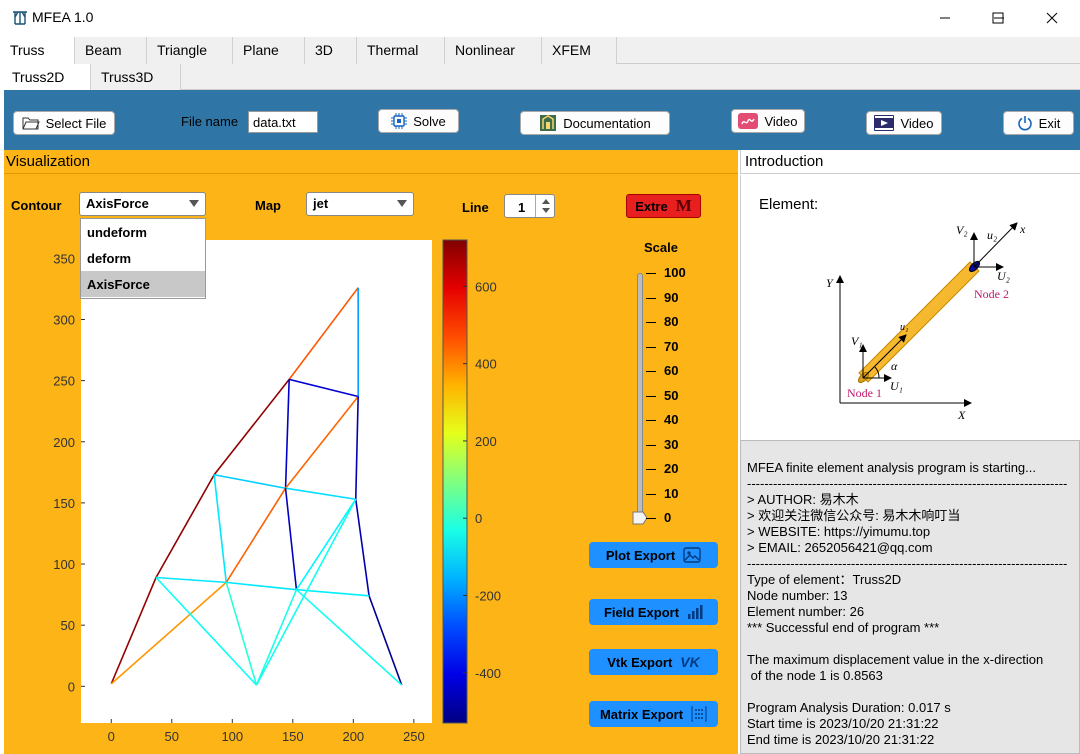 The image size is (1080, 754). What do you see at coordinates (143, 284) in the screenshot?
I see `dropdown-option-axisforce: AxisForce` at bounding box center [143, 284].